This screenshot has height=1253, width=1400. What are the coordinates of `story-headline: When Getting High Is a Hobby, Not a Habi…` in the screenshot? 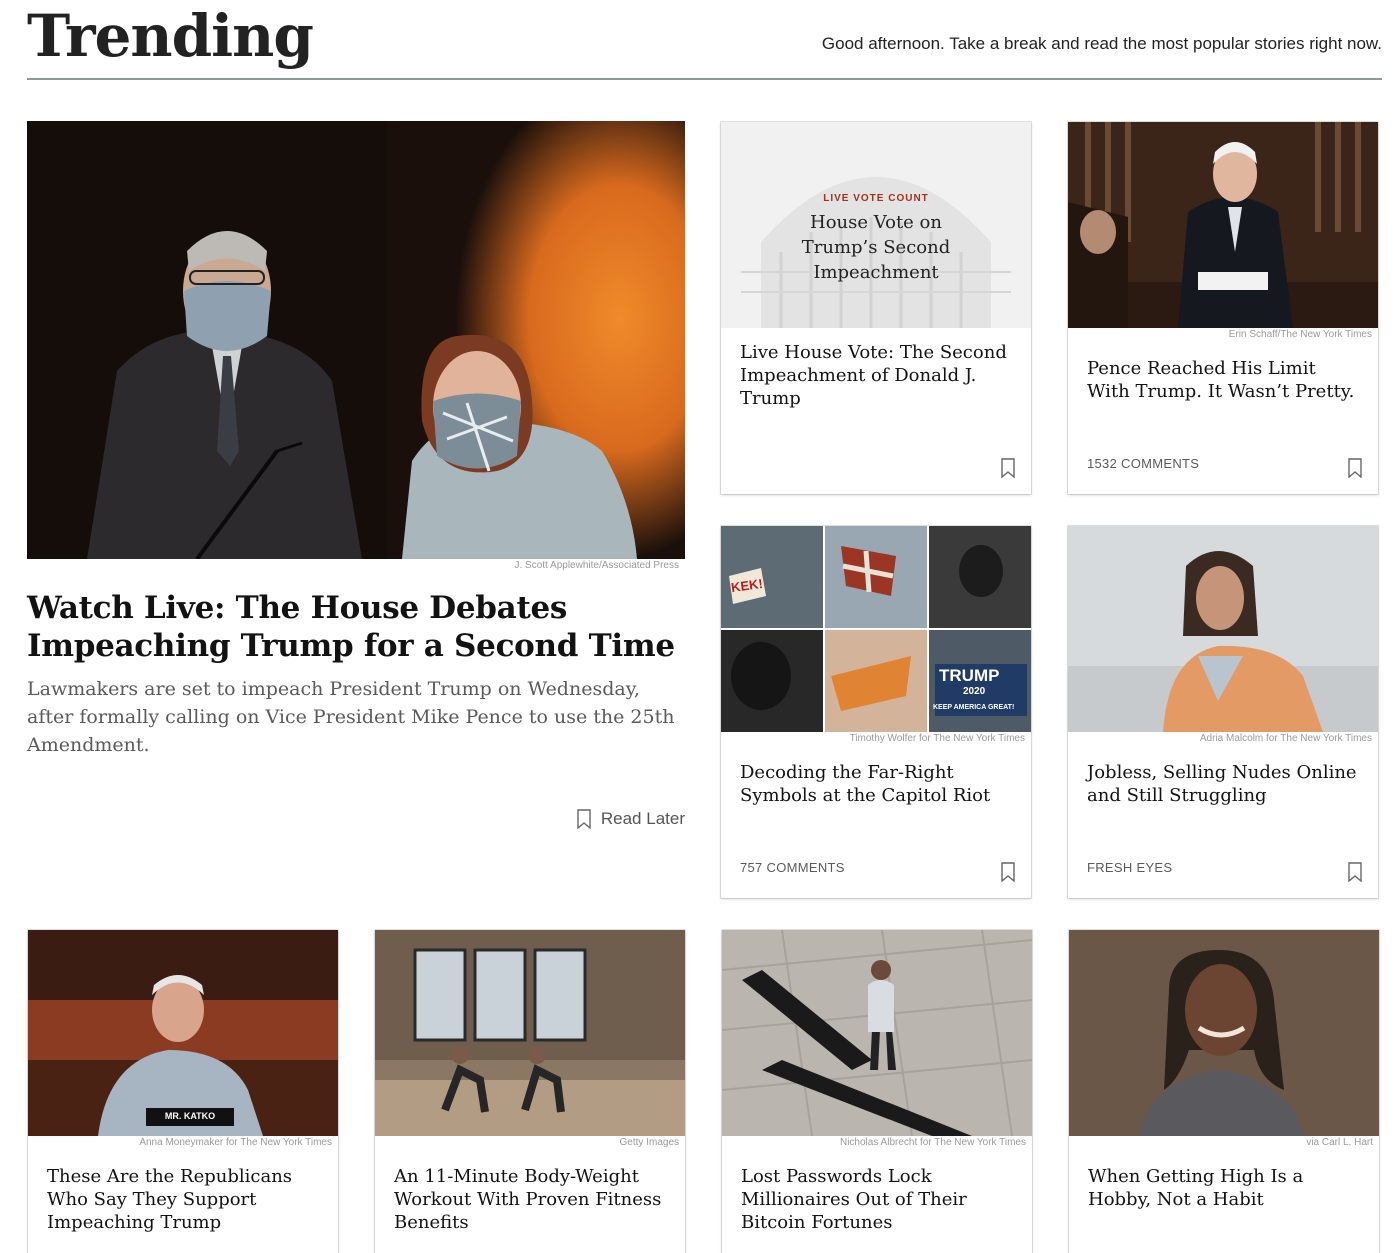 It's located at (1225, 1188).